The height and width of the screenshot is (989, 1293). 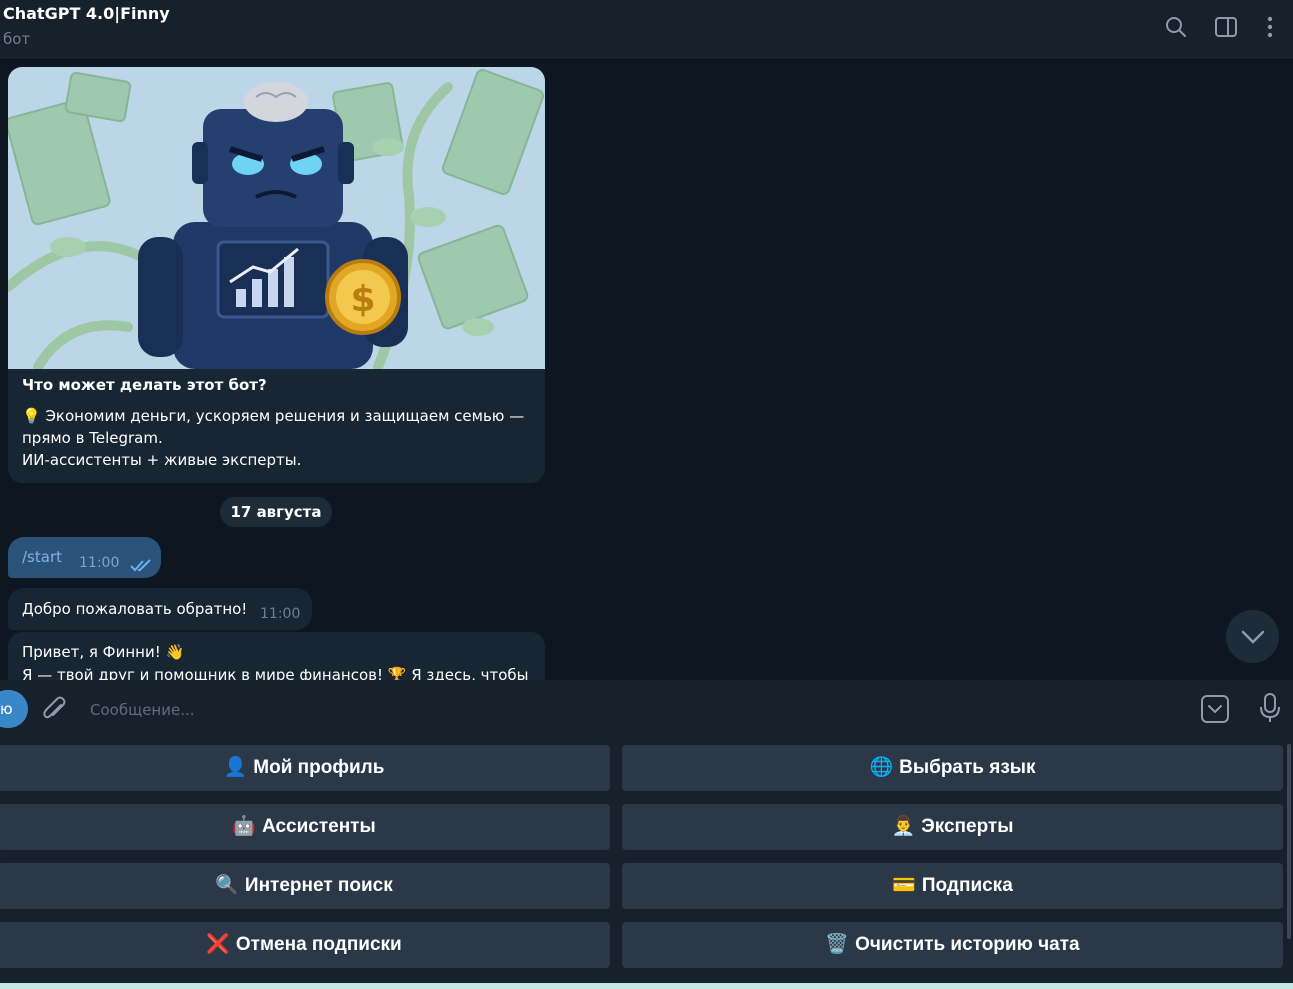 What do you see at coordinates (86, 13) in the screenshot?
I see `chat-title: ChatGPT 4.0|Finny` at bounding box center [86, 13].